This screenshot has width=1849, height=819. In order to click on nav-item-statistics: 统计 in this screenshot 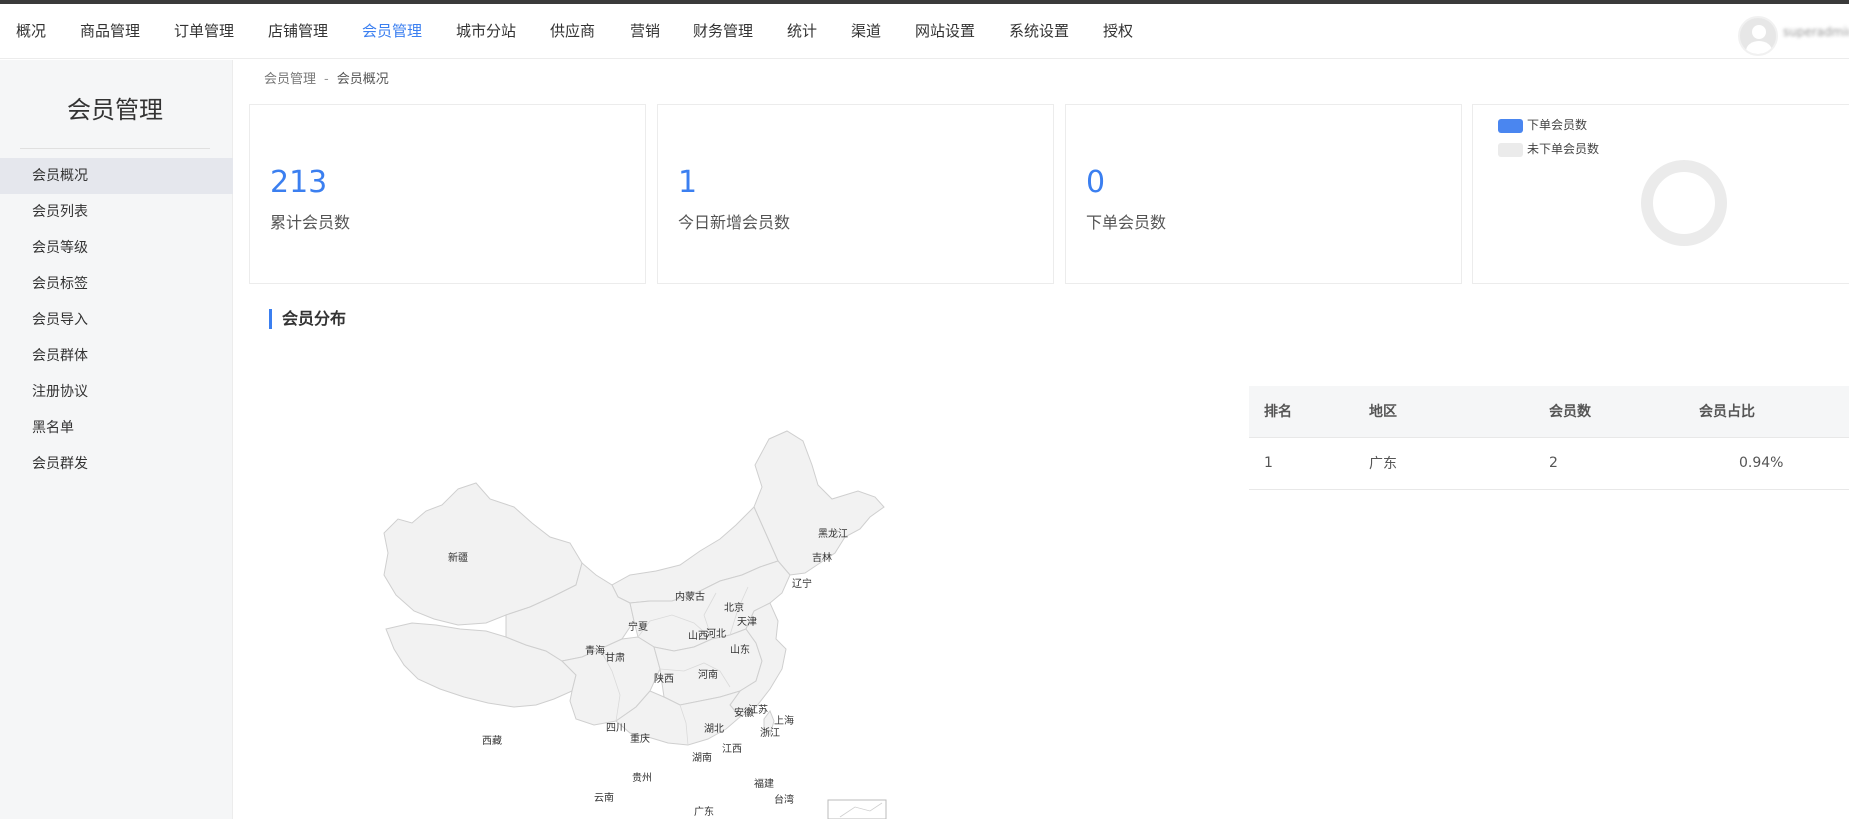, I will do `click(802, 31)`.